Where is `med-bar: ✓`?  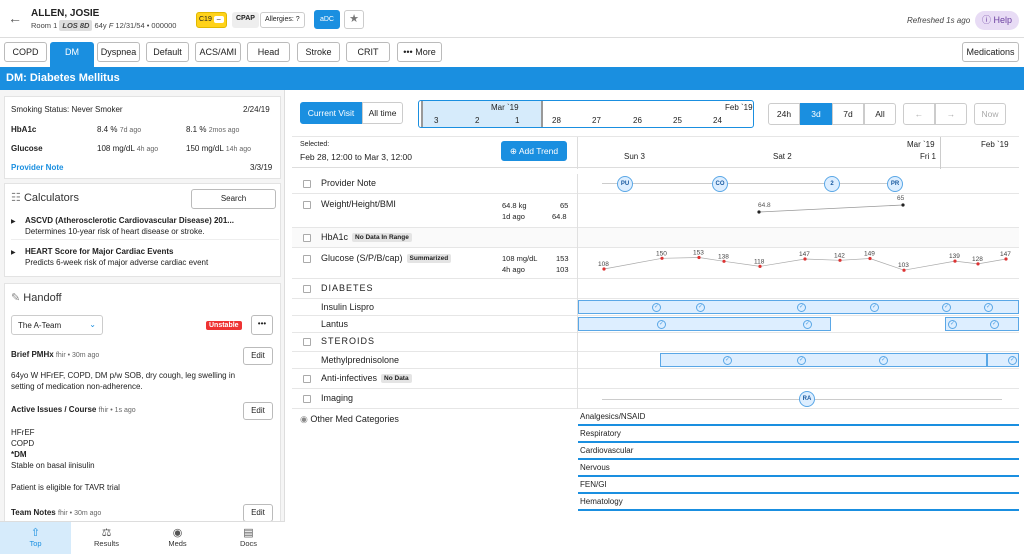
med-bar: ✓ is located at coordinates (1003, 360).